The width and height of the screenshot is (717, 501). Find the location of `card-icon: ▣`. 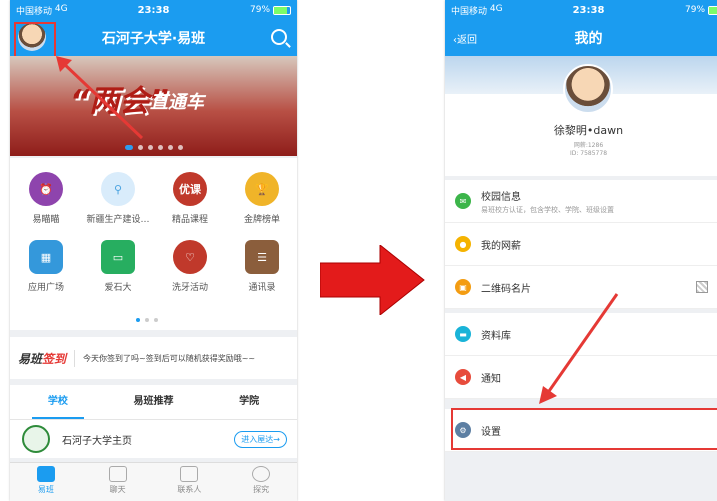

card-icon: ▣ is located at coordinates (463, 287).